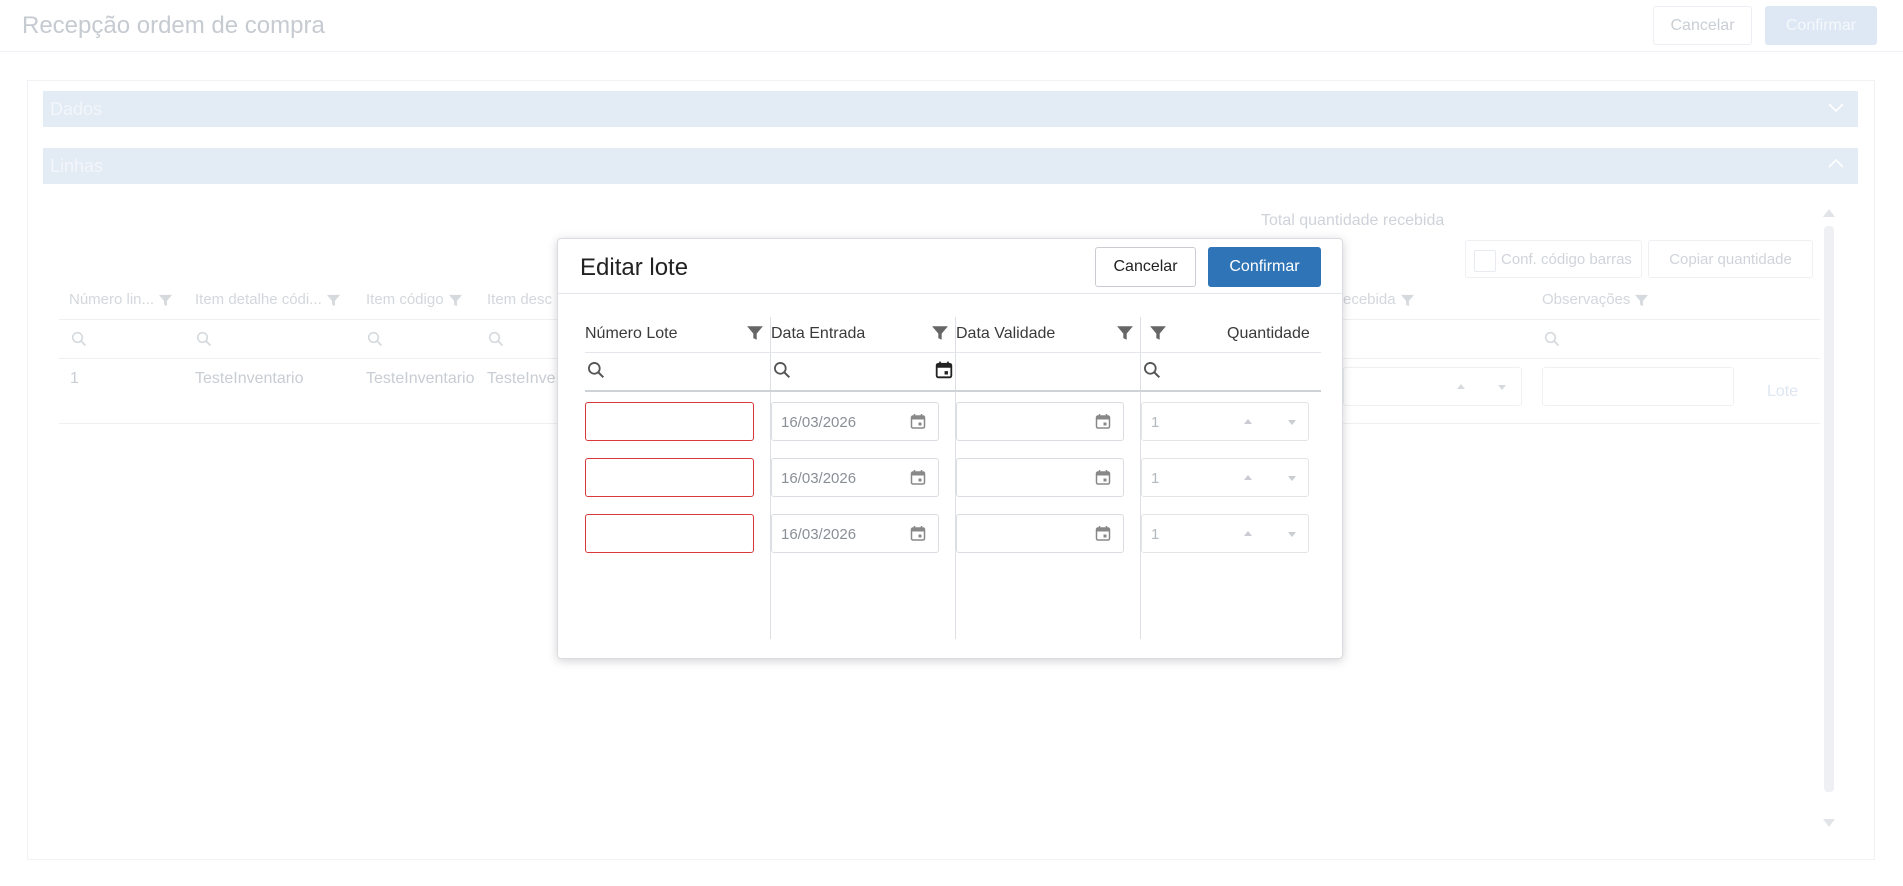 Image resolution: width=1903 pixels, height=886 pixels. What do you see at coordinates (1829, 823) in the screenshot?
I see `scroll-down-arrow-icon` at bounding box center [1829, 823].